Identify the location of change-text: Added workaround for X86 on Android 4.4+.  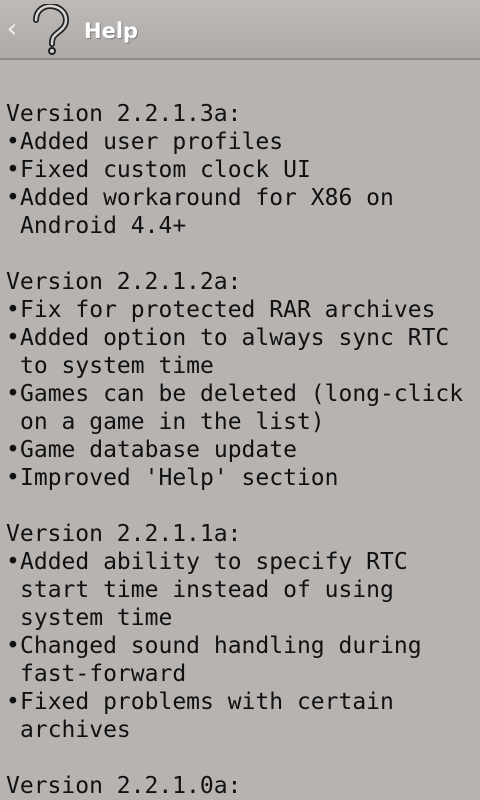
(207, 212).